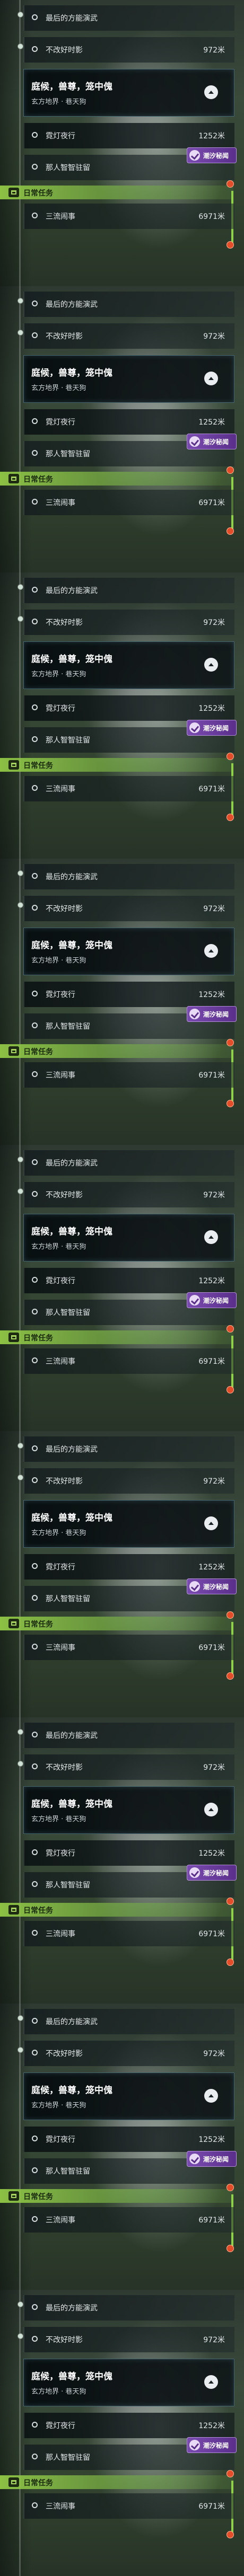 Image resolution: width=244 pixels, height=2576 pixels. I want to click on daily-task-title: 日常任务, so click(38, 193).